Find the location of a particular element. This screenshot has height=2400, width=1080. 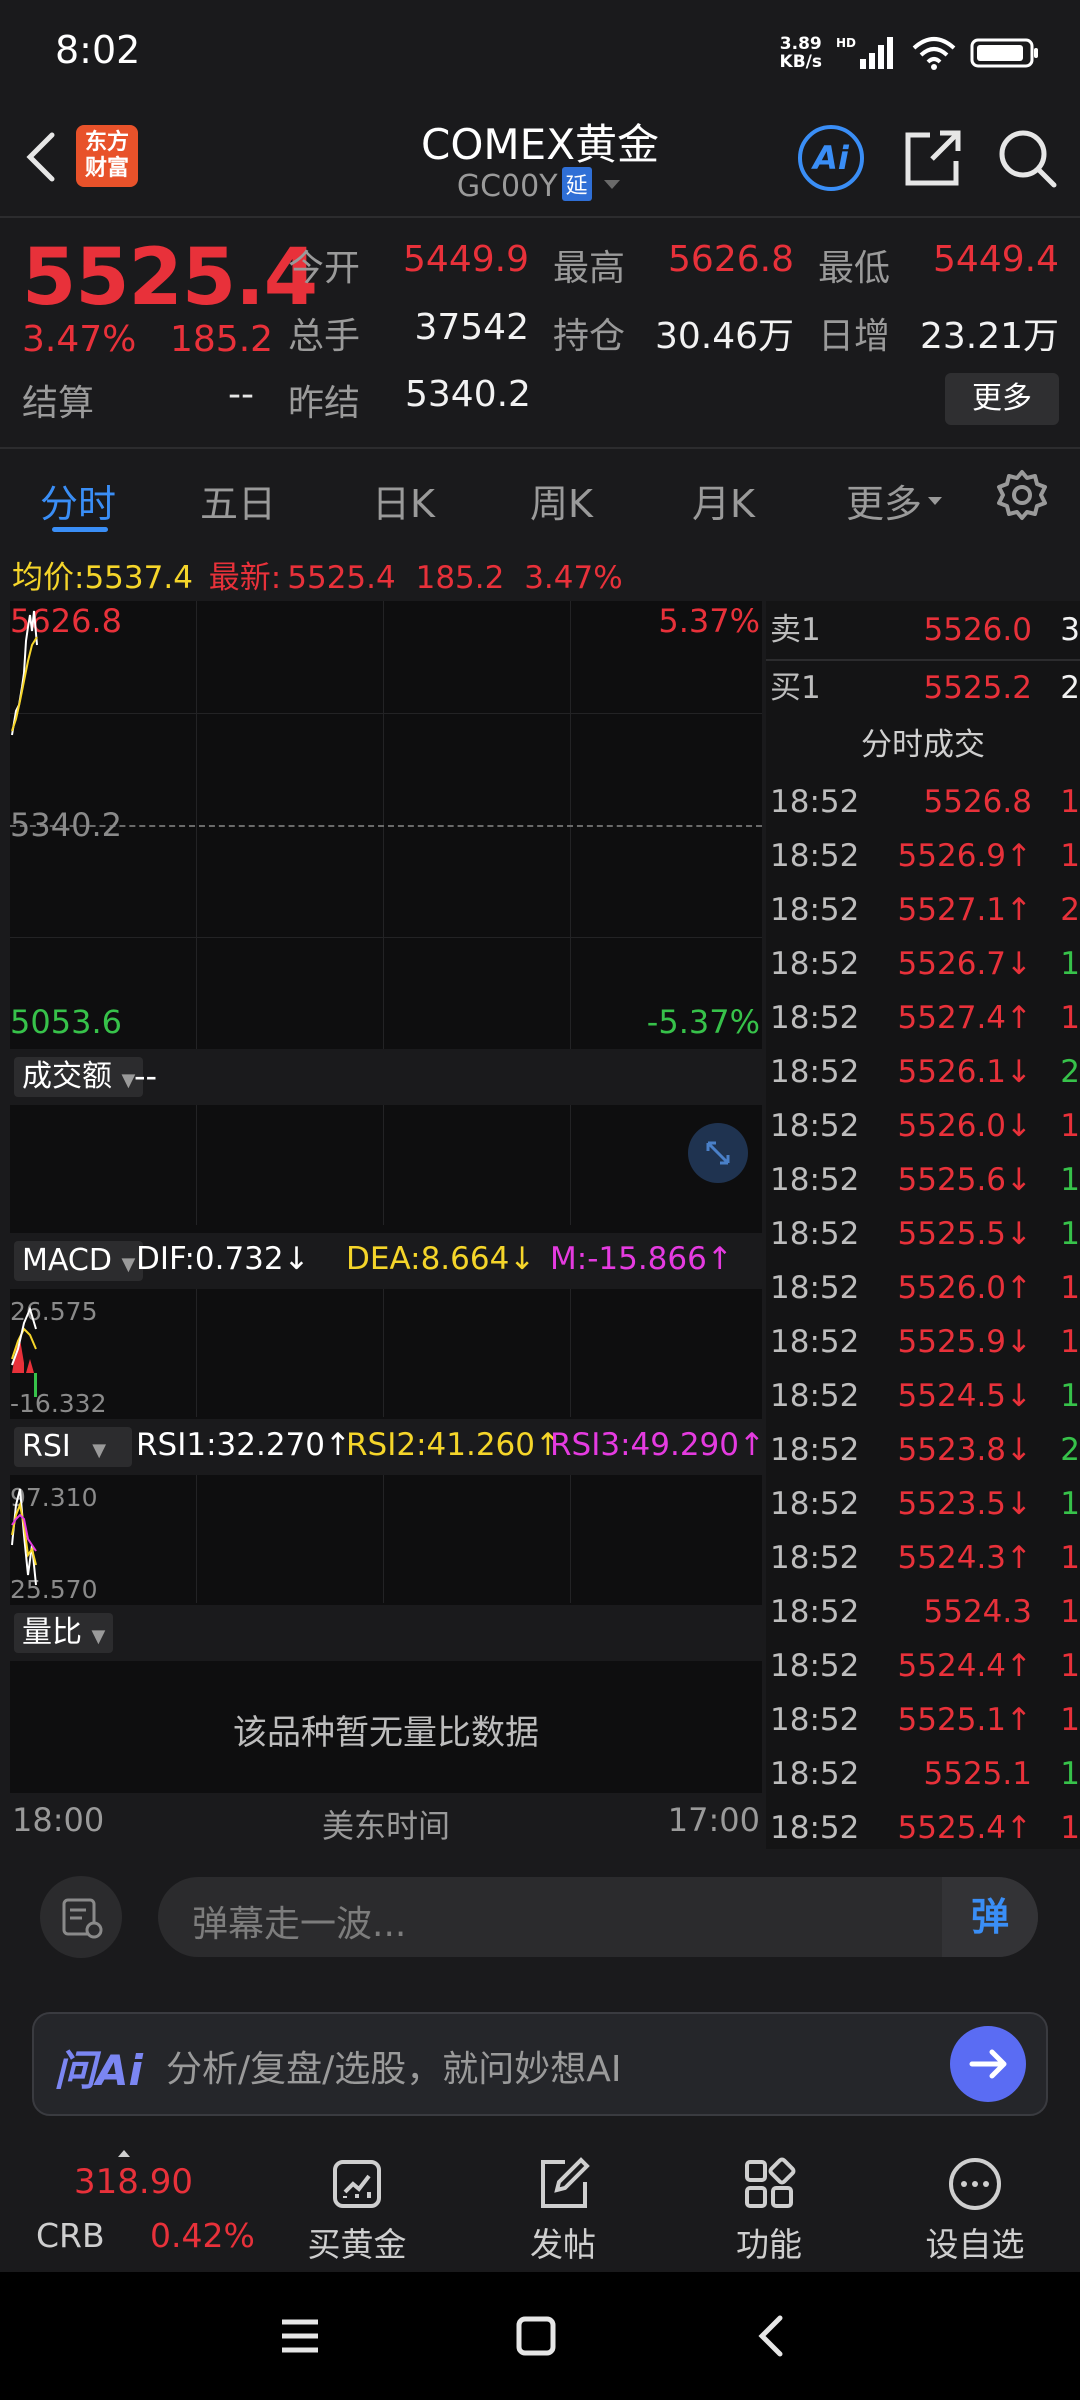

volume-label: 总手 is located at coordinates (324, 336).